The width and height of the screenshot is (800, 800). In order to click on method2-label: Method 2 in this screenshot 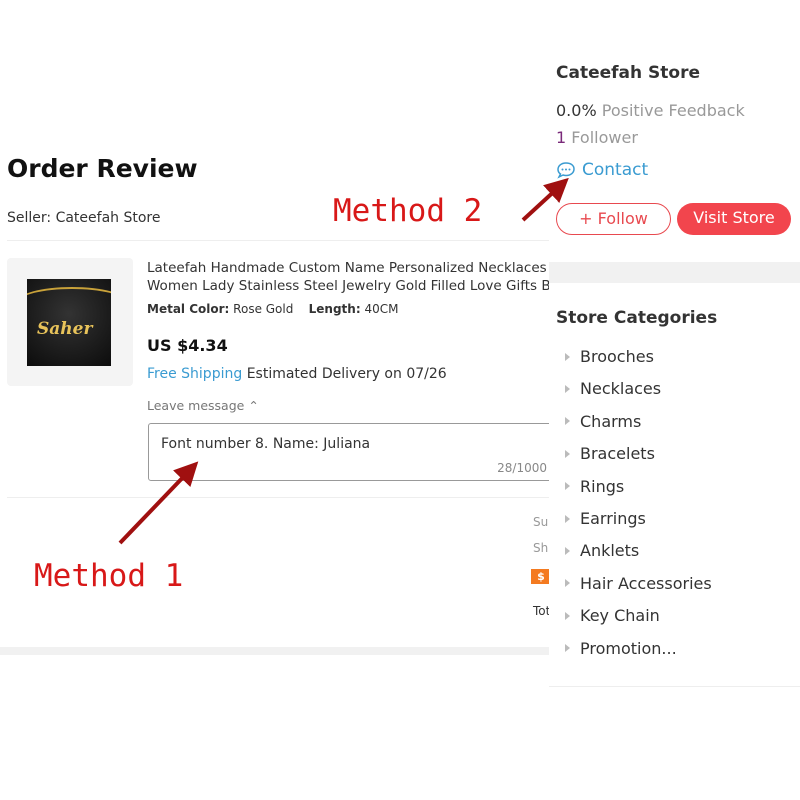, I will do `click(408, 211)`.